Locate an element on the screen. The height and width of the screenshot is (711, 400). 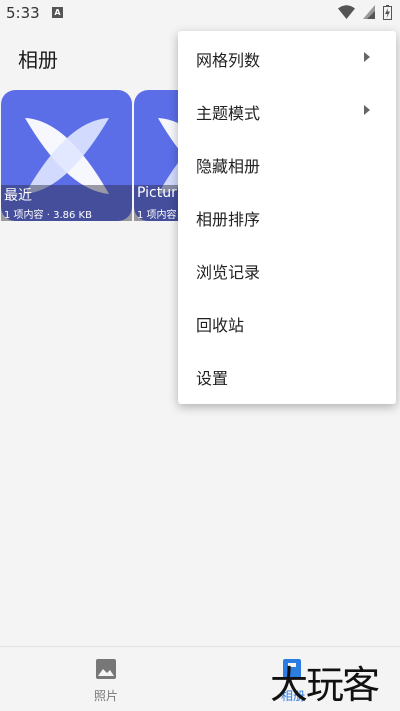
menu-item-hidden-albums: 隐藏相册 is located at coordinates (287, 163).